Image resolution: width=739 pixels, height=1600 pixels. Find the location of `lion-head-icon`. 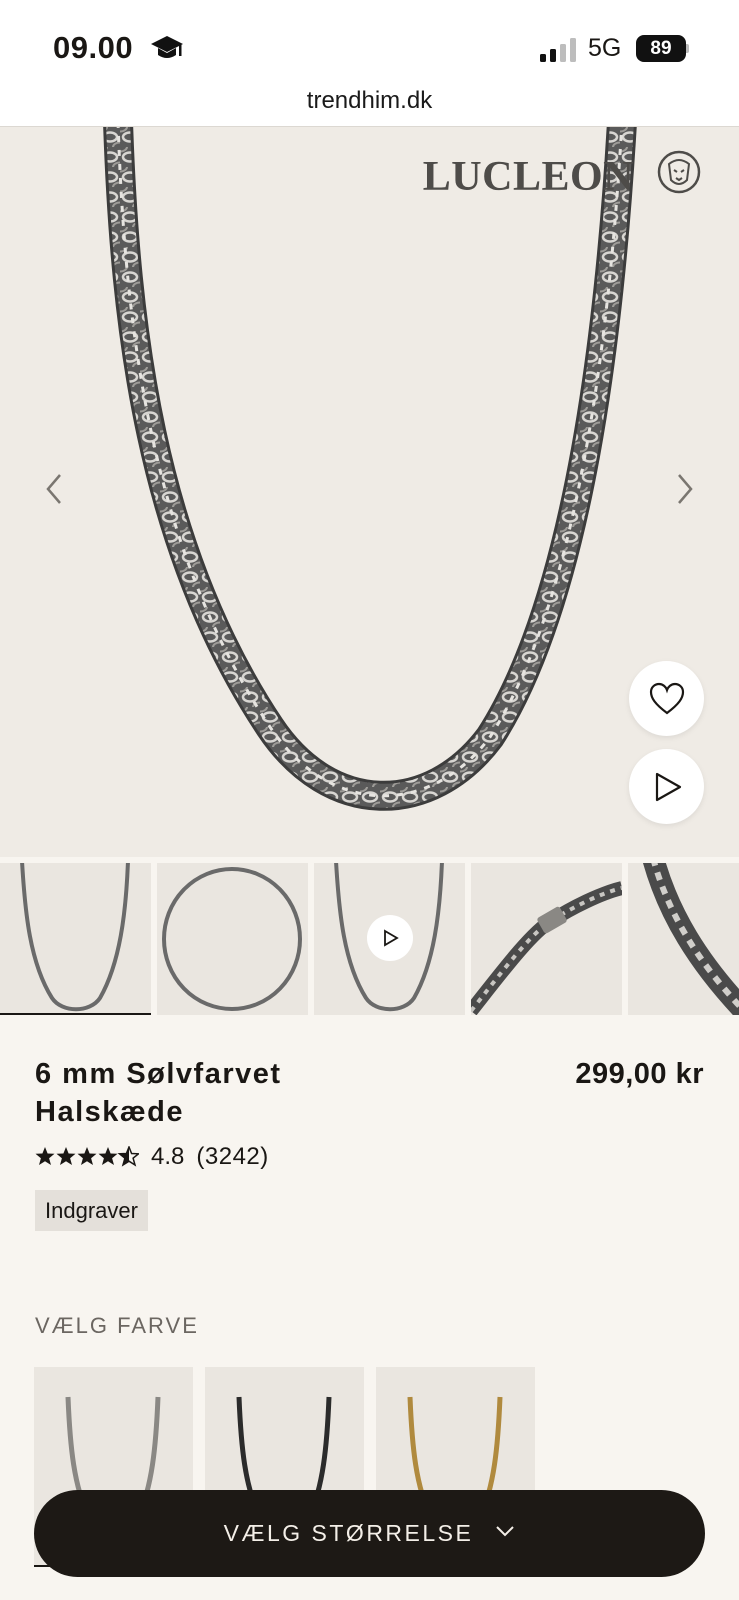

lion-head-icon is located at coordinates (679, 174).